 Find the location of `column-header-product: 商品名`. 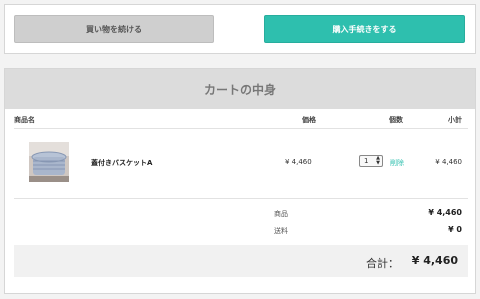

column-header-product: 商品名 is located at coordinates (24, 120).